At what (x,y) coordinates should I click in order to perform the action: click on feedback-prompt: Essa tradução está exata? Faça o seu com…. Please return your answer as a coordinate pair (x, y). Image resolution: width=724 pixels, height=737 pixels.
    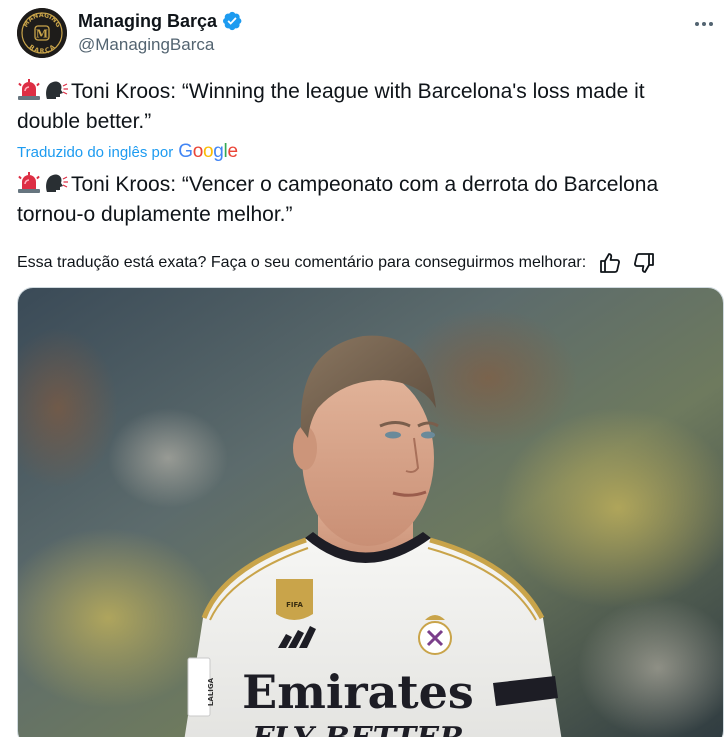
    Looking at the image, I should click on (302, 262).